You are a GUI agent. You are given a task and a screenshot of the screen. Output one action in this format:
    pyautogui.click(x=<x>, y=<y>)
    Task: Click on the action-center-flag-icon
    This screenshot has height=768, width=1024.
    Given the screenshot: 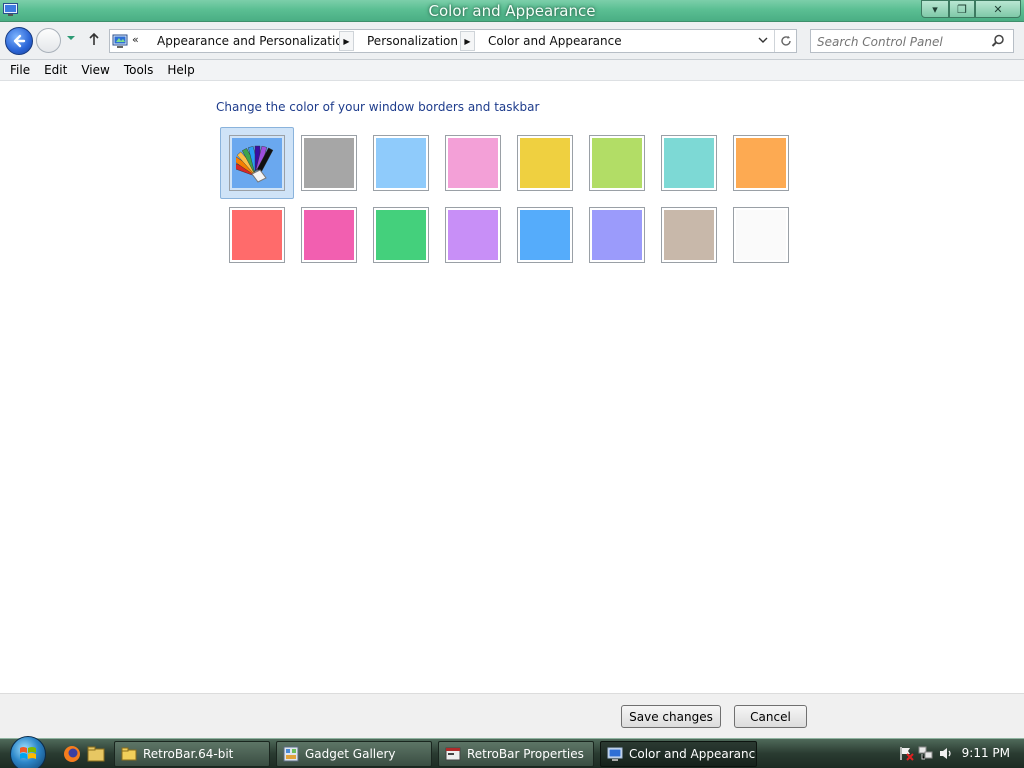 What is the action you would take?
    pyautogui.click(x=906, y=753)
    